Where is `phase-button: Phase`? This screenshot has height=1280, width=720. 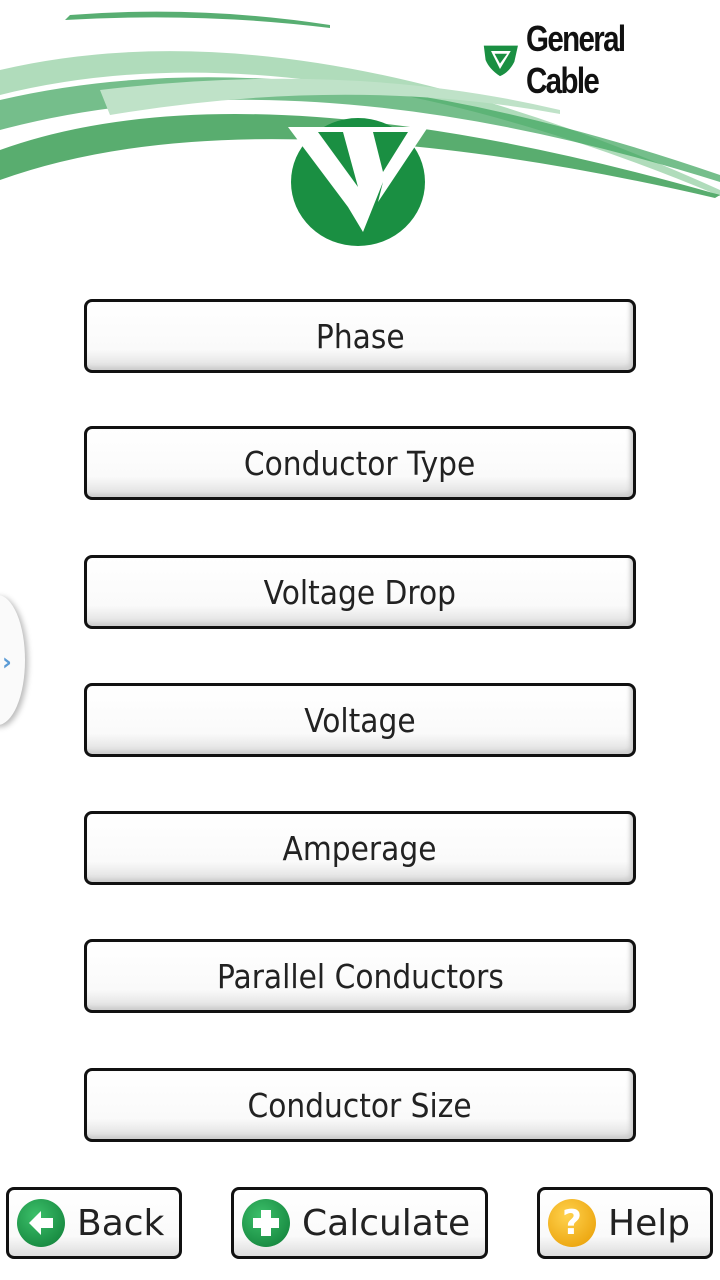
phase-button: Phase is located at coordinates (360, 336).